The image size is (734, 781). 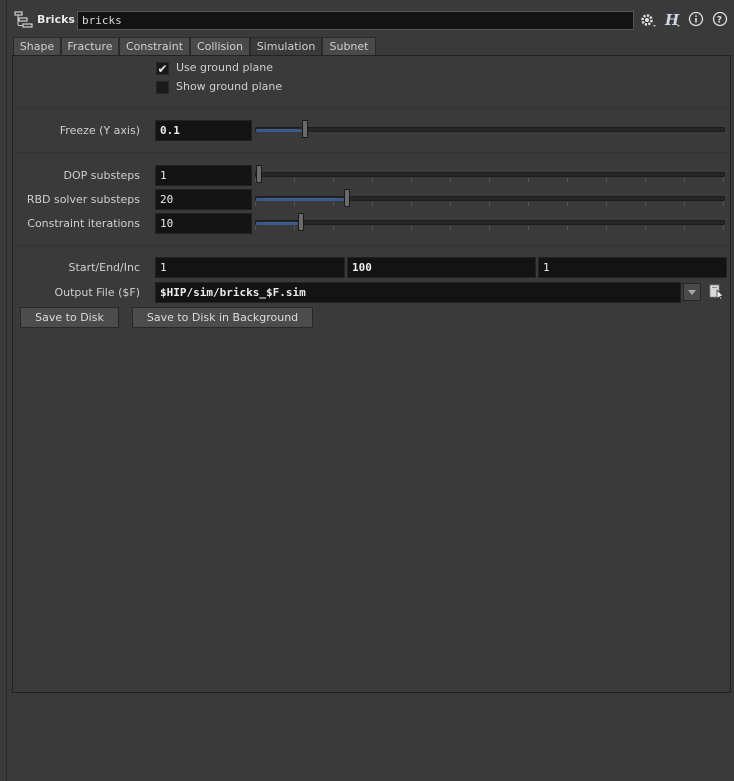 I want to click on show-ground-plane-checkbox, so click(x=162, y=87).